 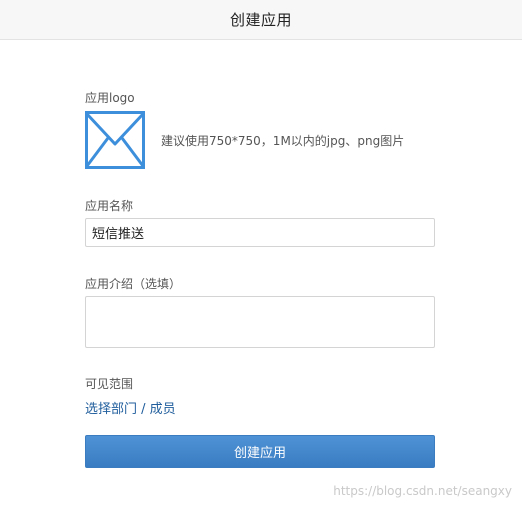 I want to click on desc-label: 应用介绍（选填）, so click(x=133, y=284).